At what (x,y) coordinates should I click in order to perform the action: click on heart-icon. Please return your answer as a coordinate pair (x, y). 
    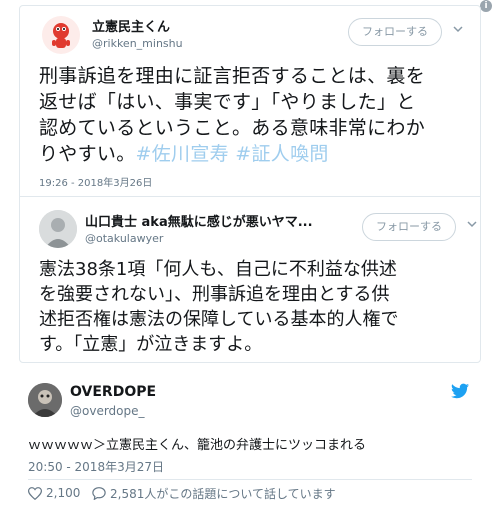
    Looking at the image, I should click on (35, 493).